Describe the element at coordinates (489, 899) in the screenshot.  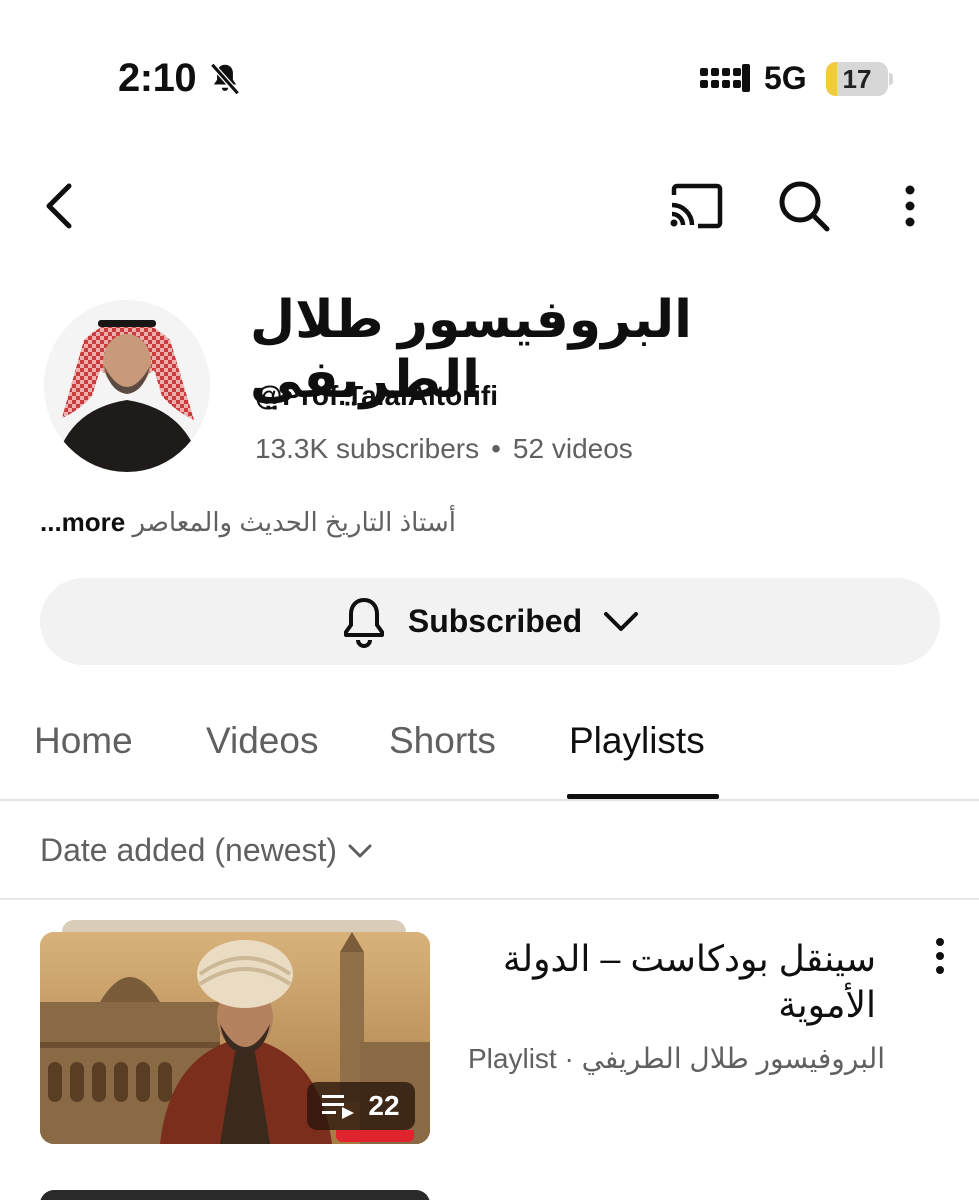
I see `sort-divider` at that location.